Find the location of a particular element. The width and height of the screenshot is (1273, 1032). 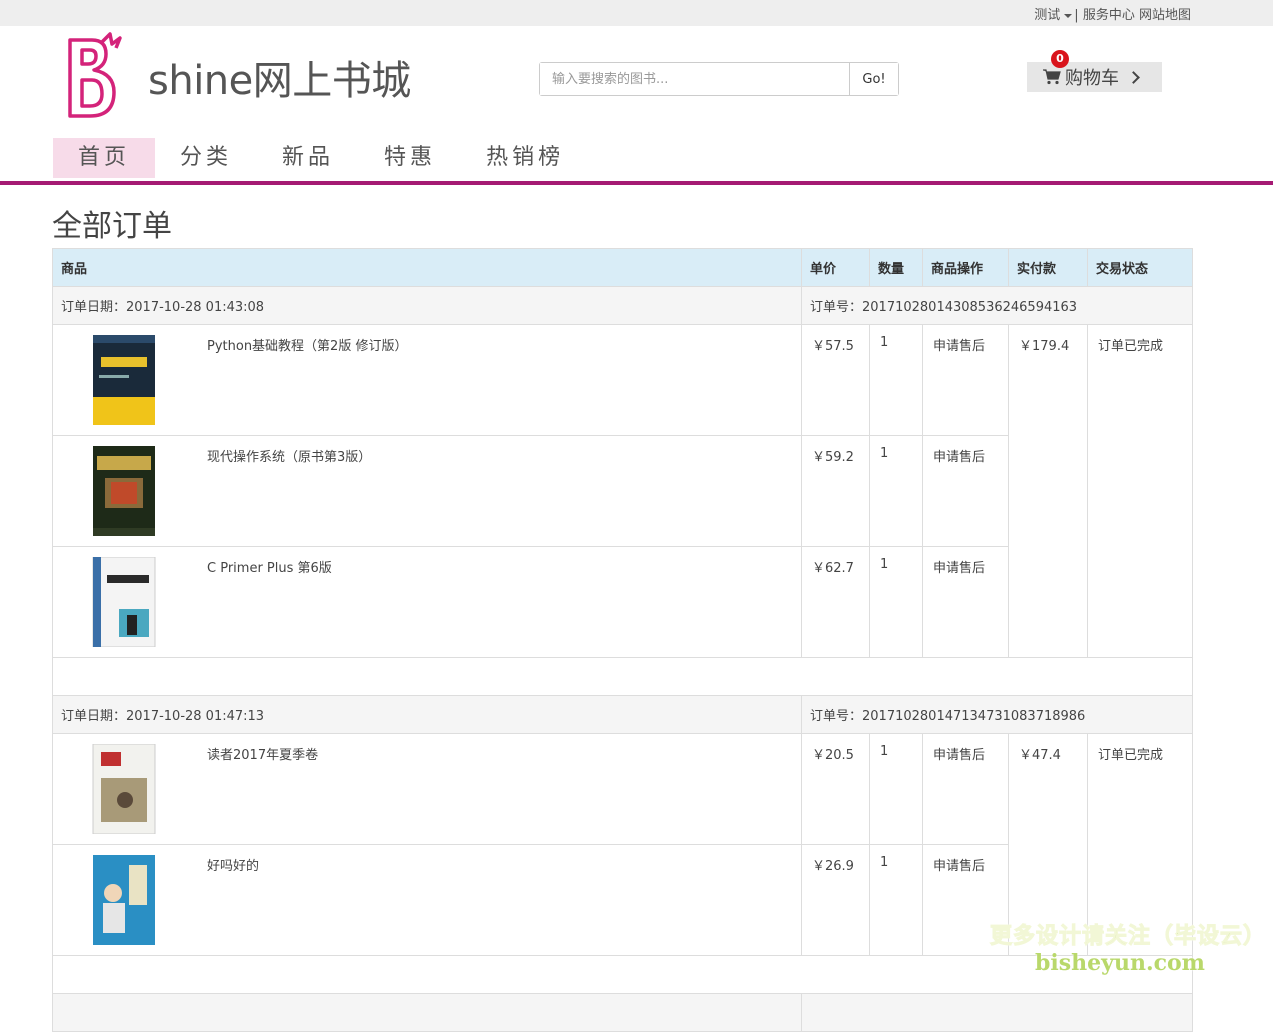

order-paid: ￥47.4 is located at coordinates (1048, 844).